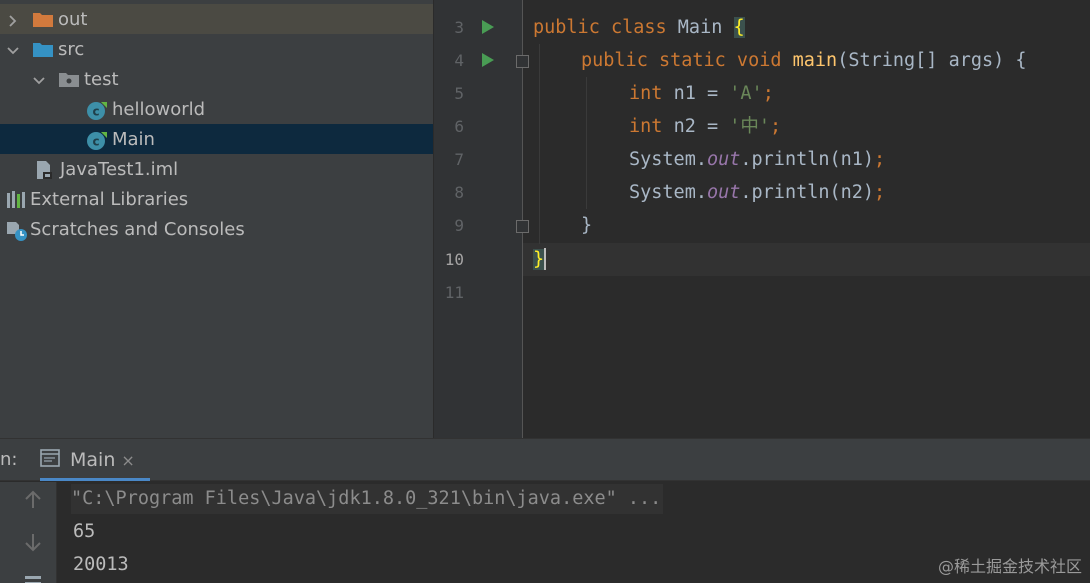 The image size is (1090, 583). What do you see at coordinates (454, 259) in the screenshot?
I see `line-number-active: 10` at bounding box center [454, 259].